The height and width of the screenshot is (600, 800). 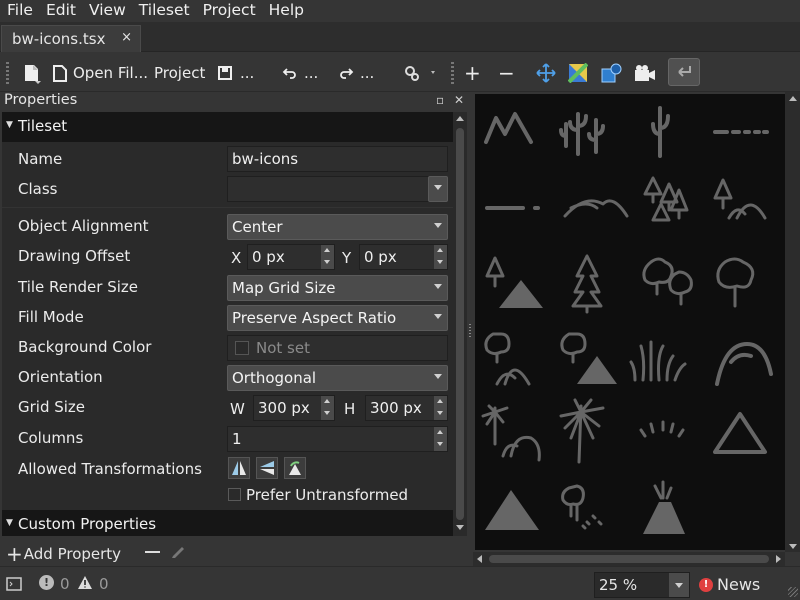 I want to click on orientation-select: Orthogonal, so click(x=337, y=378).